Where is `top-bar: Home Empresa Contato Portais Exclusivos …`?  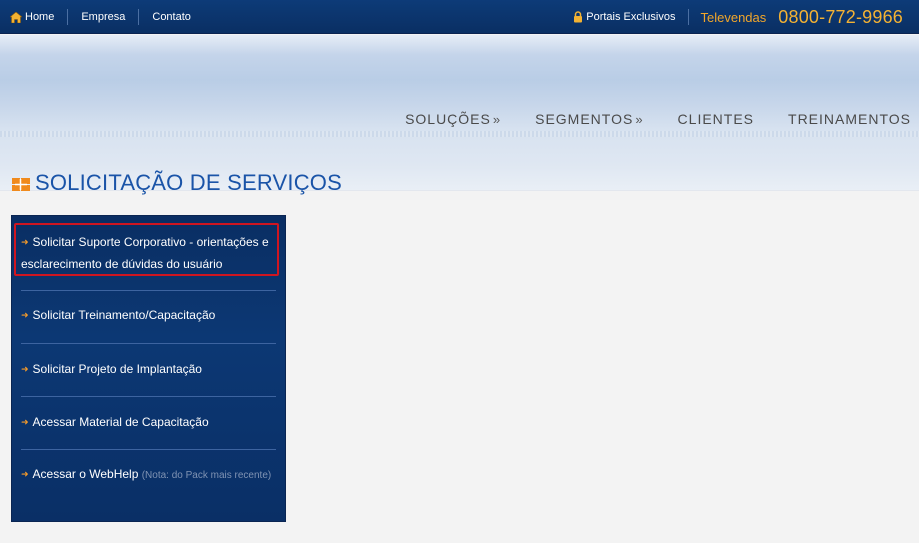 top-bar: Home Empresa Contato Portais Exclusivos … is located at coordinates (459, 17).